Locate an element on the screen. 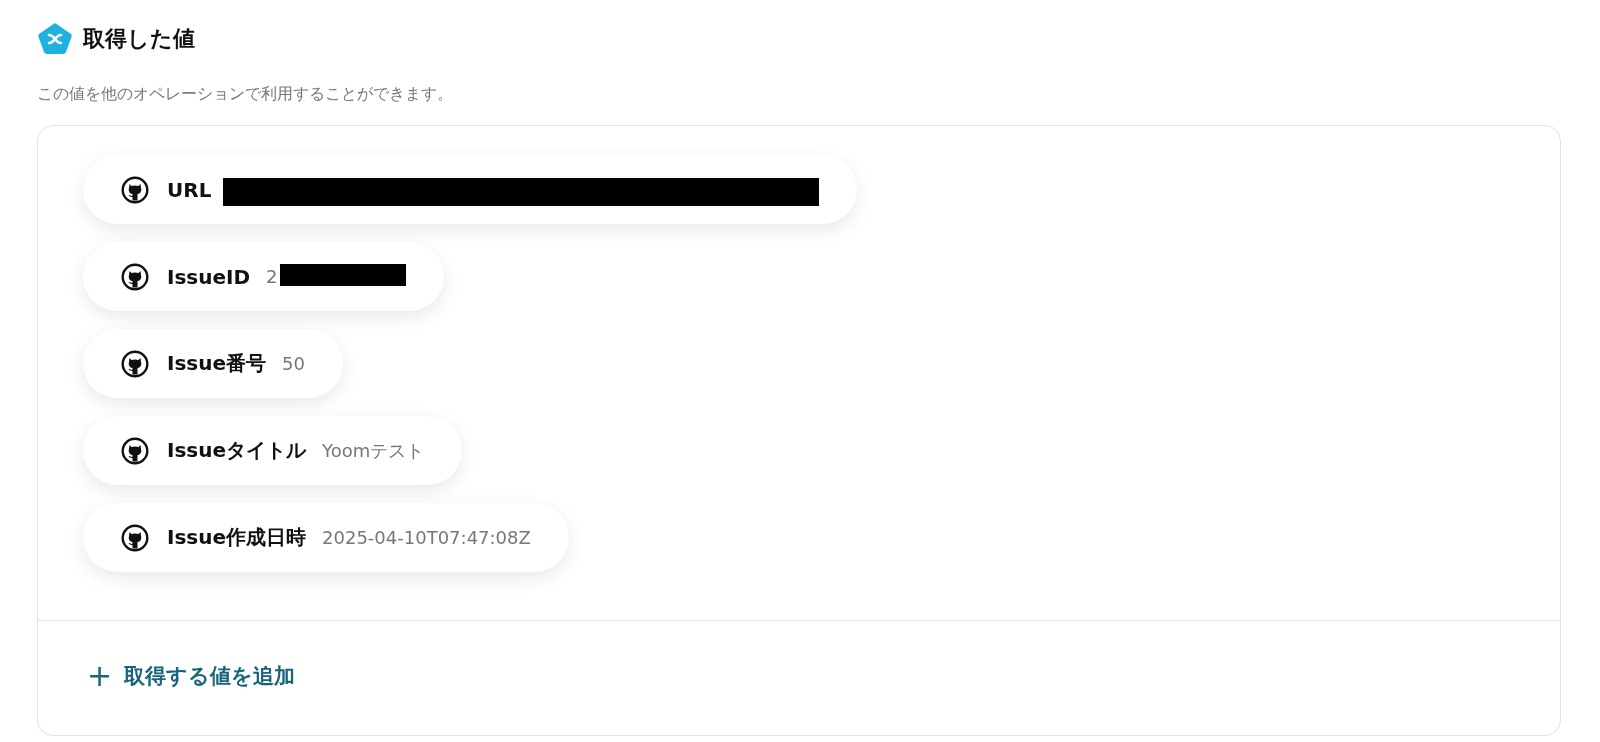  value-label: URL is located at coordinates (189, 189).